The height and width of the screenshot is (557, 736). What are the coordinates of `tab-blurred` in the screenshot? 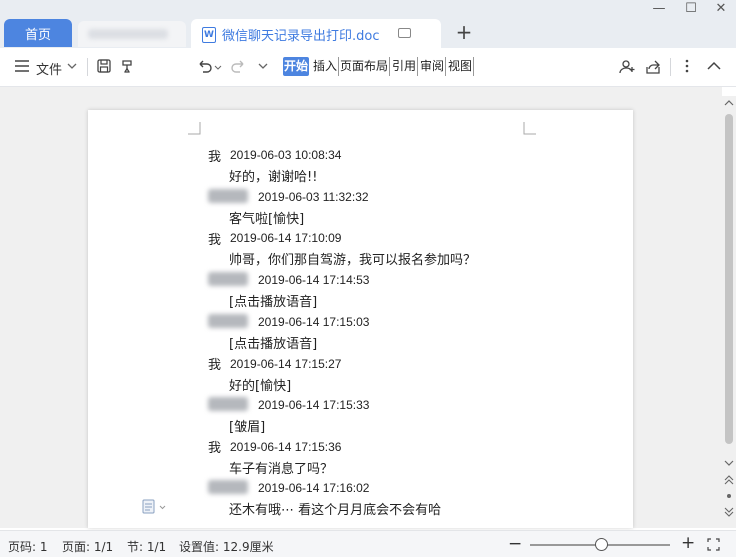 It's located at (132, 34).